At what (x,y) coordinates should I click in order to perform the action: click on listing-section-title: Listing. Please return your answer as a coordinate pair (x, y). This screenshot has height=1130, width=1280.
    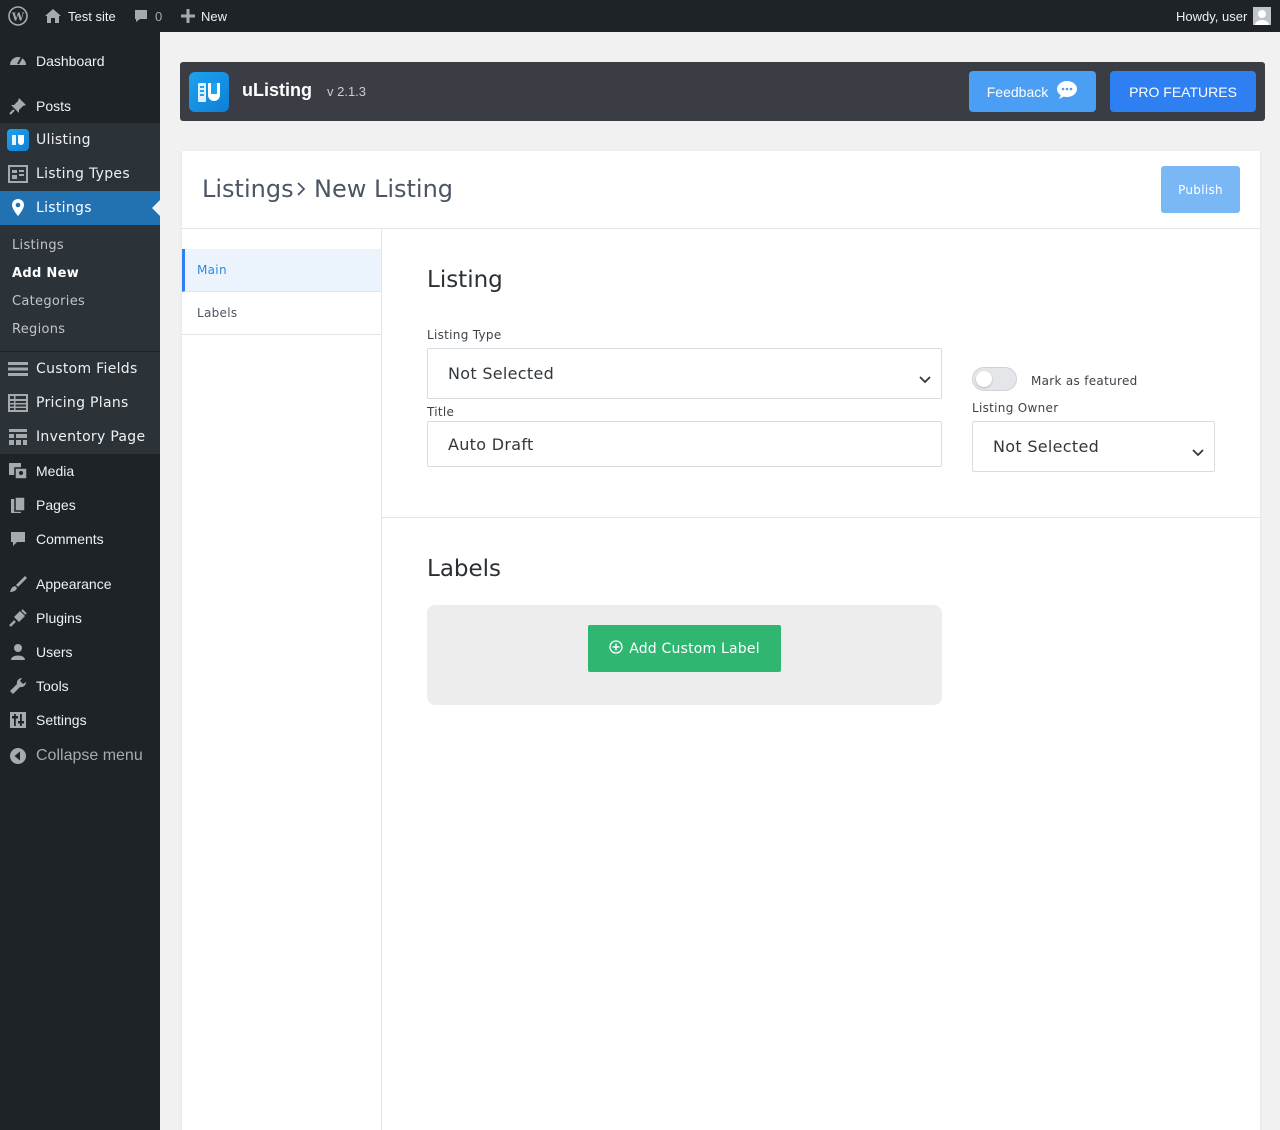
    Looking at the image, I should click on (465, 280).